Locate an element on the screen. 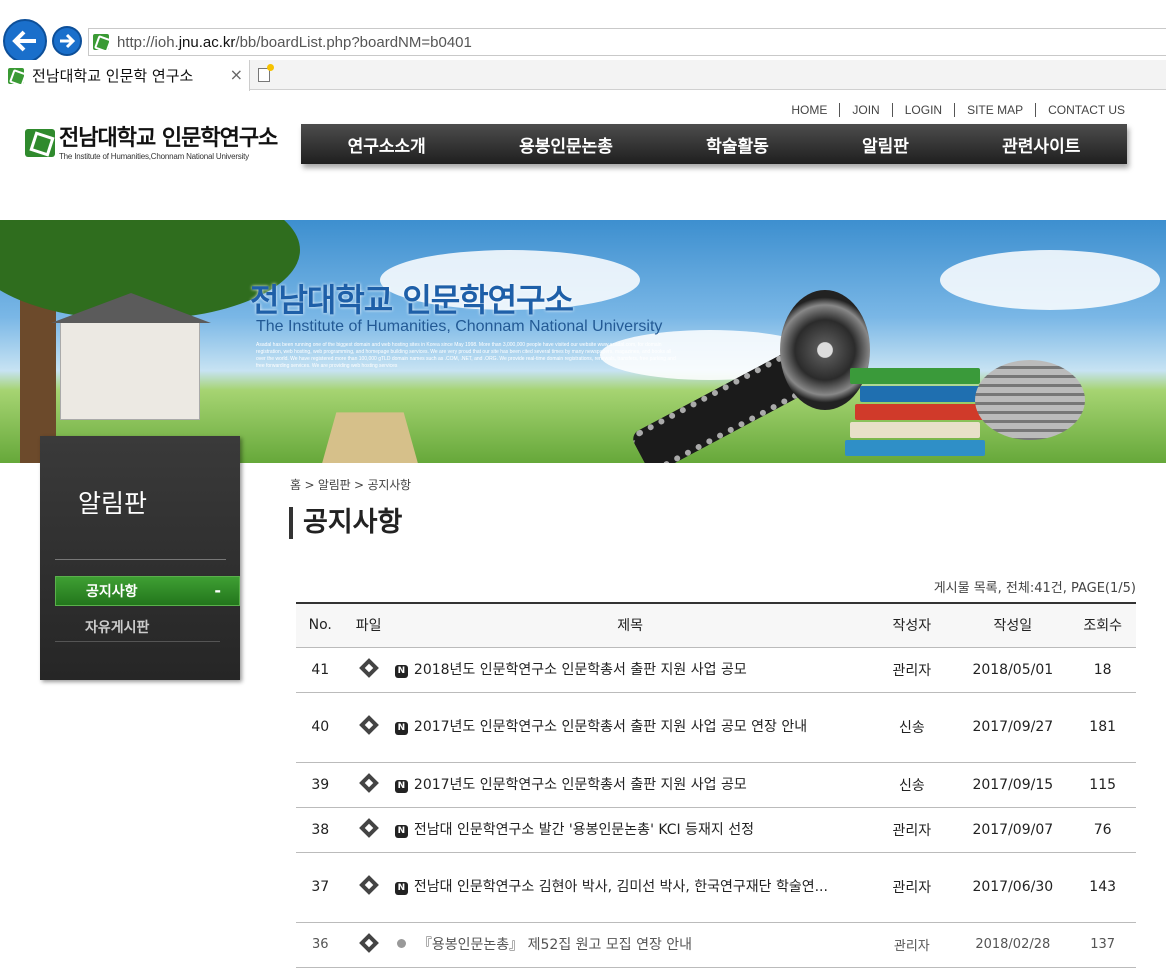 This screenshot has width=1166, height=970. utility-links: HOME JOIN LOGIN SITE MAP CONTACT US is located at coordinates (952, 110).